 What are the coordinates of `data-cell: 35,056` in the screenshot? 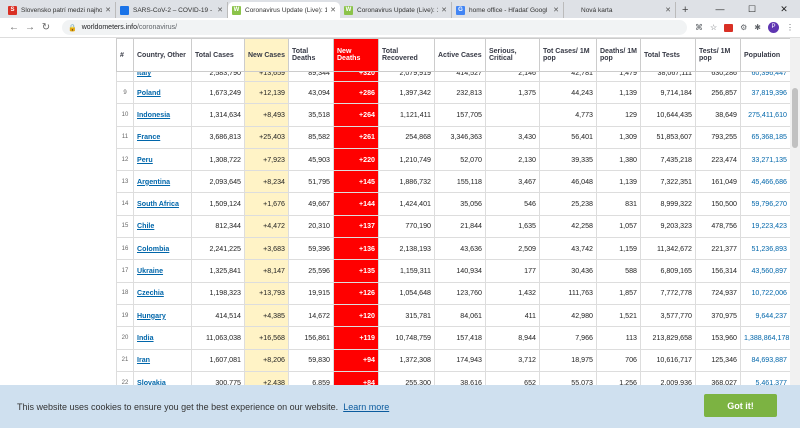 It's located at (460, 204).